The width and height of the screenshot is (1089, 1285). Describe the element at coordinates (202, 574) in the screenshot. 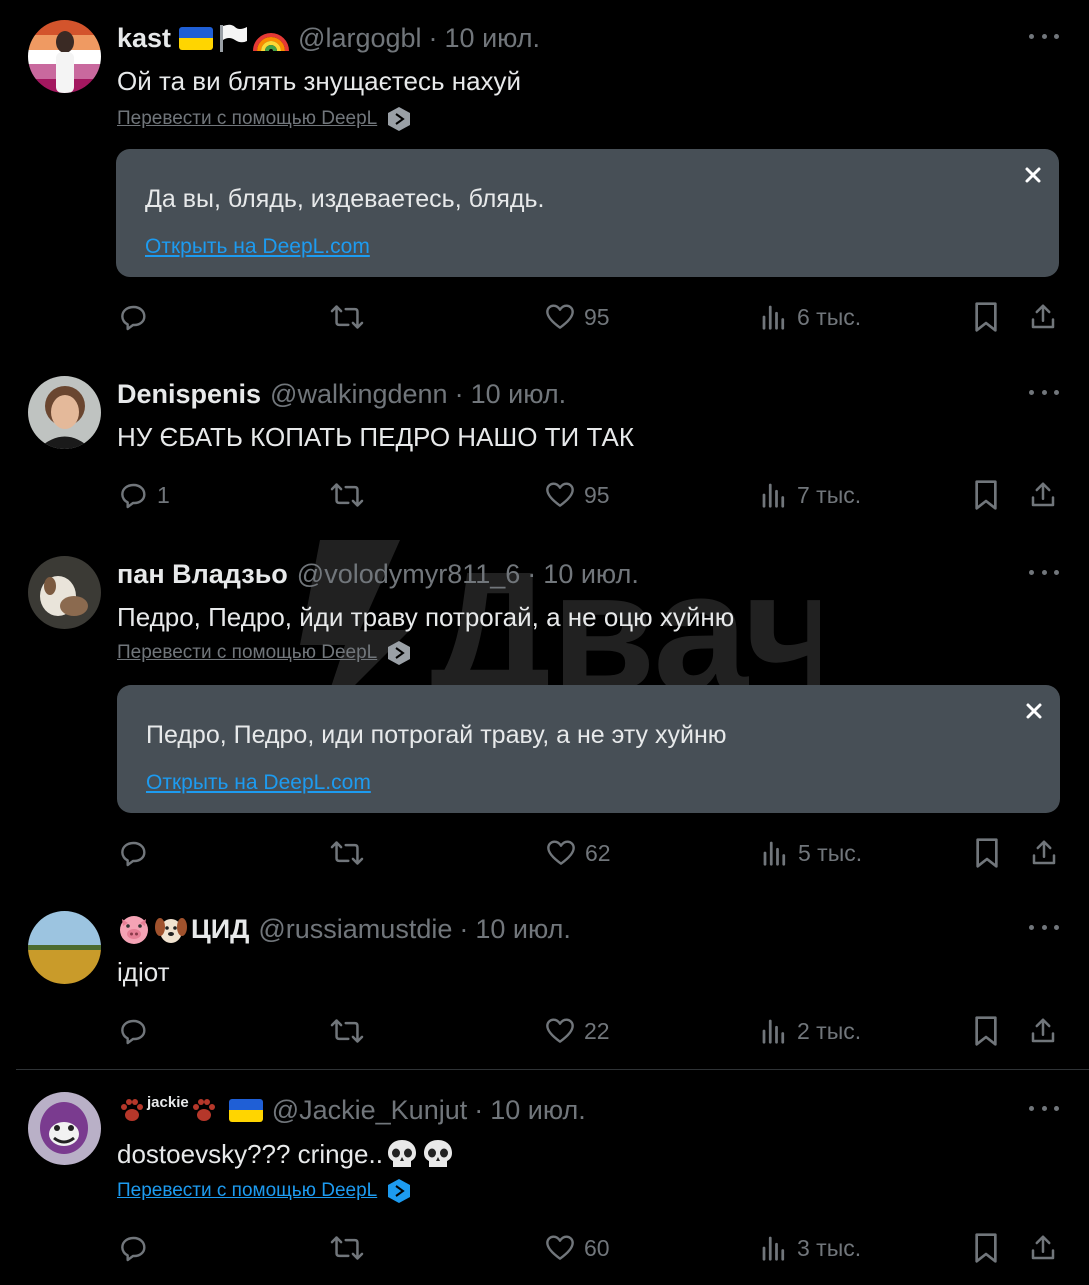

I see `display-name: пан Владзьо` at that location.